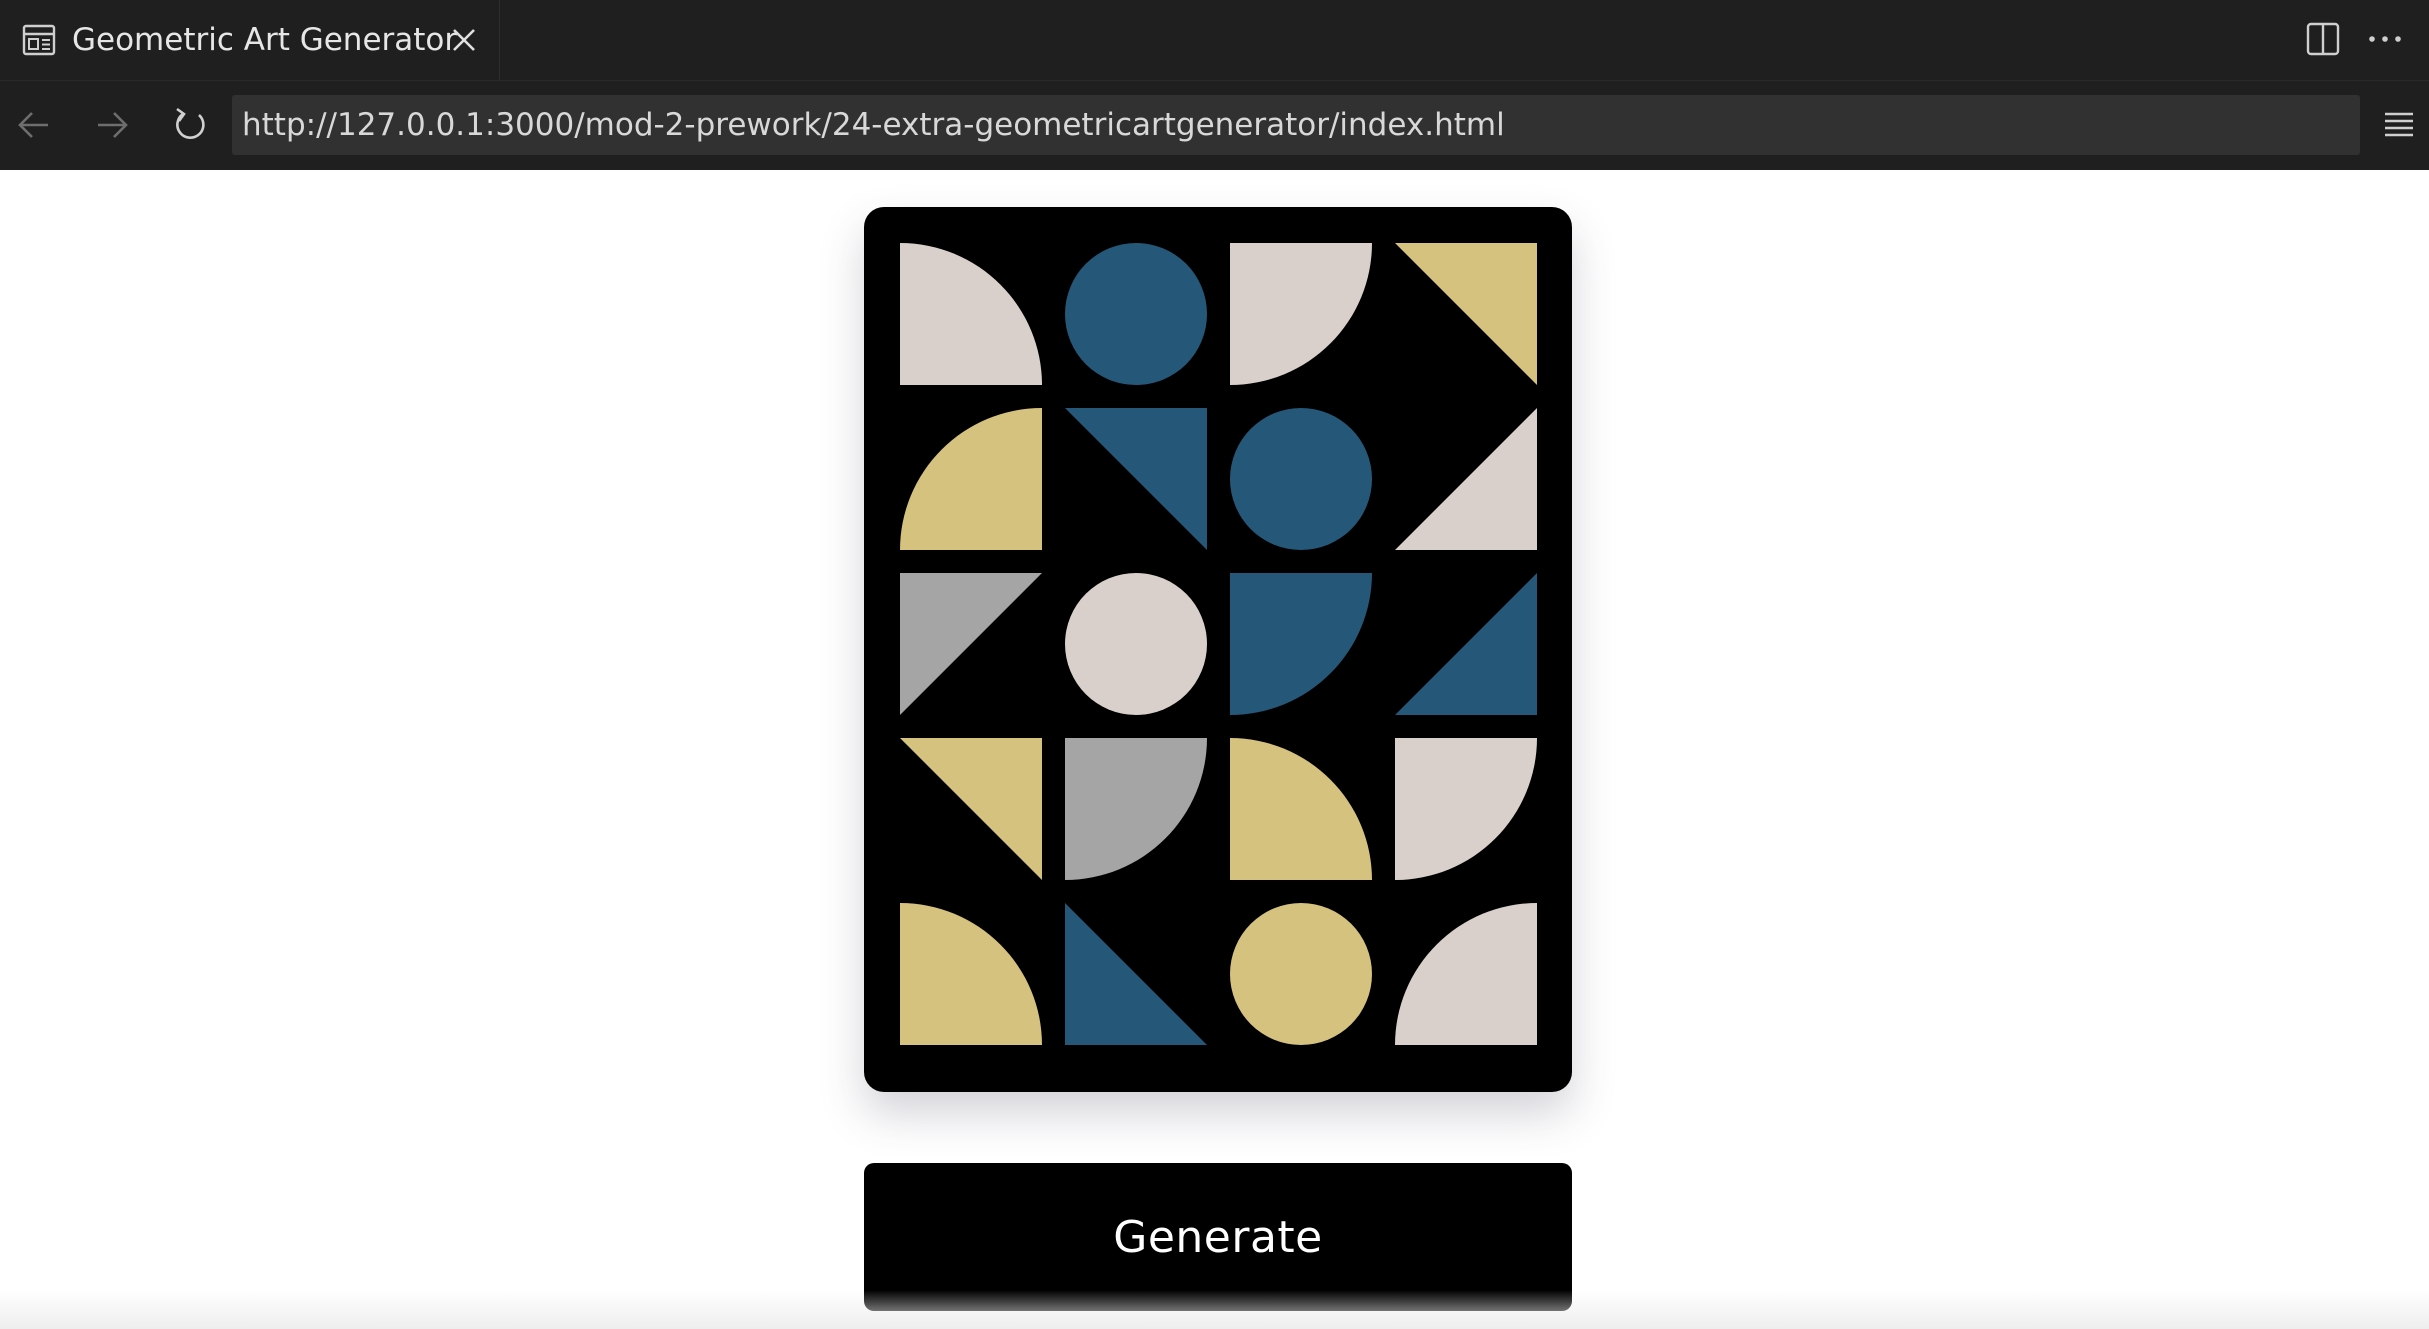 This screenshot has width=2429, height=1329. Describe the element at coordinates (464, 40) in the screenshot. I see `close-icon` at that location.